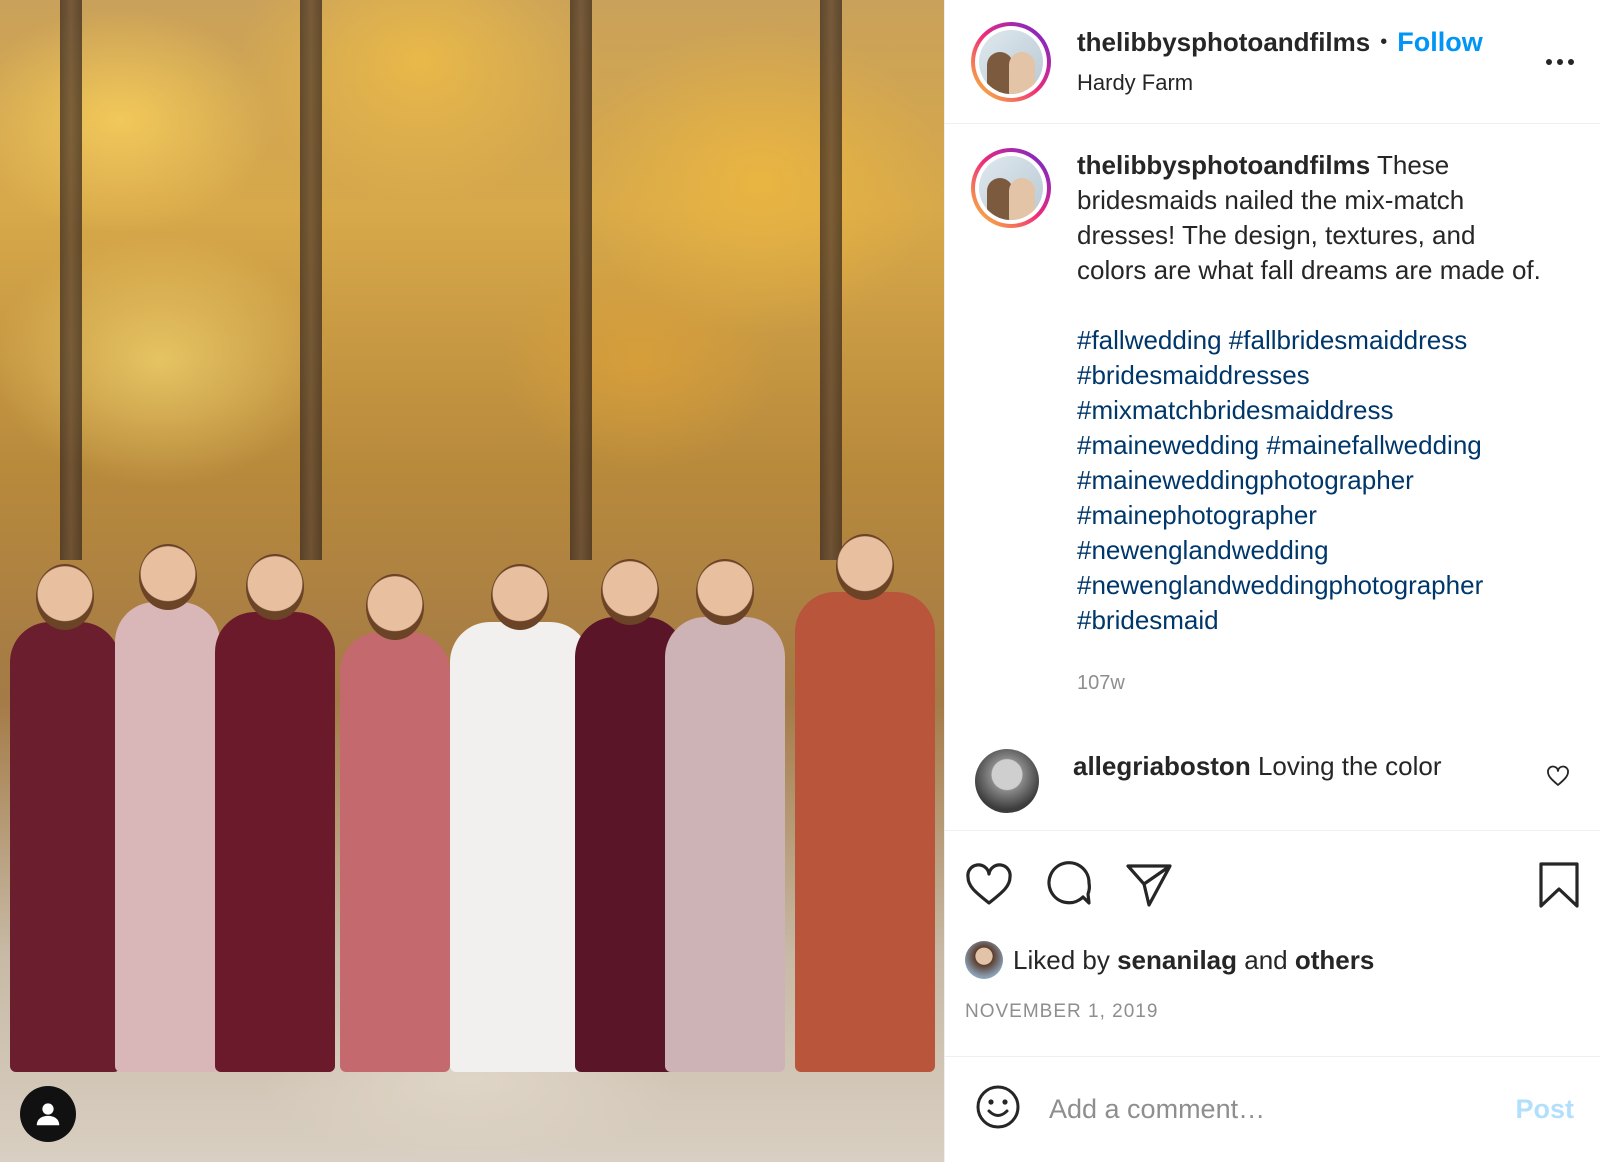 This screenshot has height=1162, width=1600. I want to click on likes-summary: Liked by senanilag and others, so click(1272, 960).